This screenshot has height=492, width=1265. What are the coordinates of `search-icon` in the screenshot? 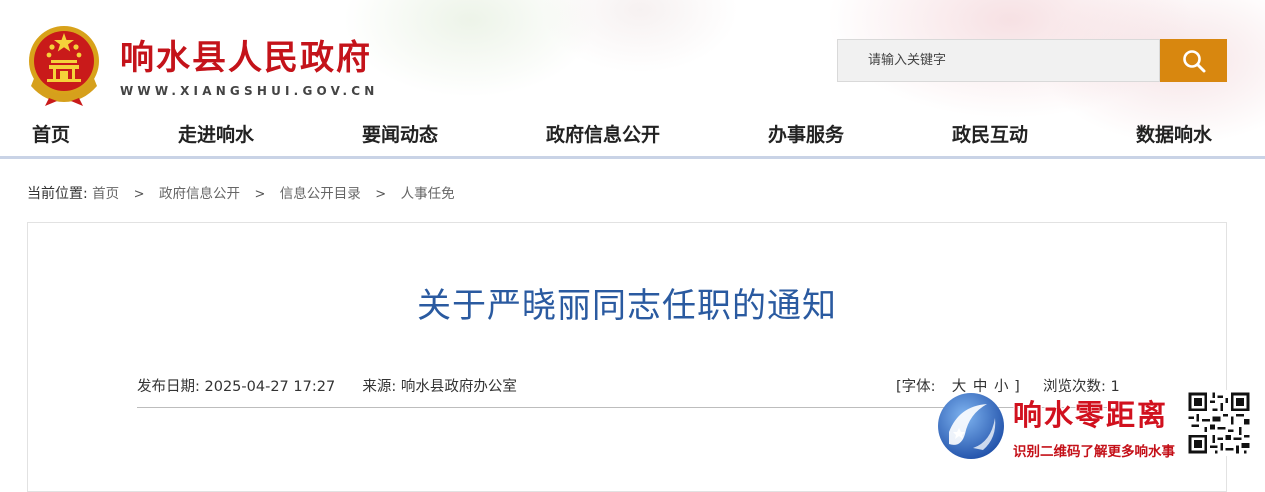 It's located at (1193, 60).